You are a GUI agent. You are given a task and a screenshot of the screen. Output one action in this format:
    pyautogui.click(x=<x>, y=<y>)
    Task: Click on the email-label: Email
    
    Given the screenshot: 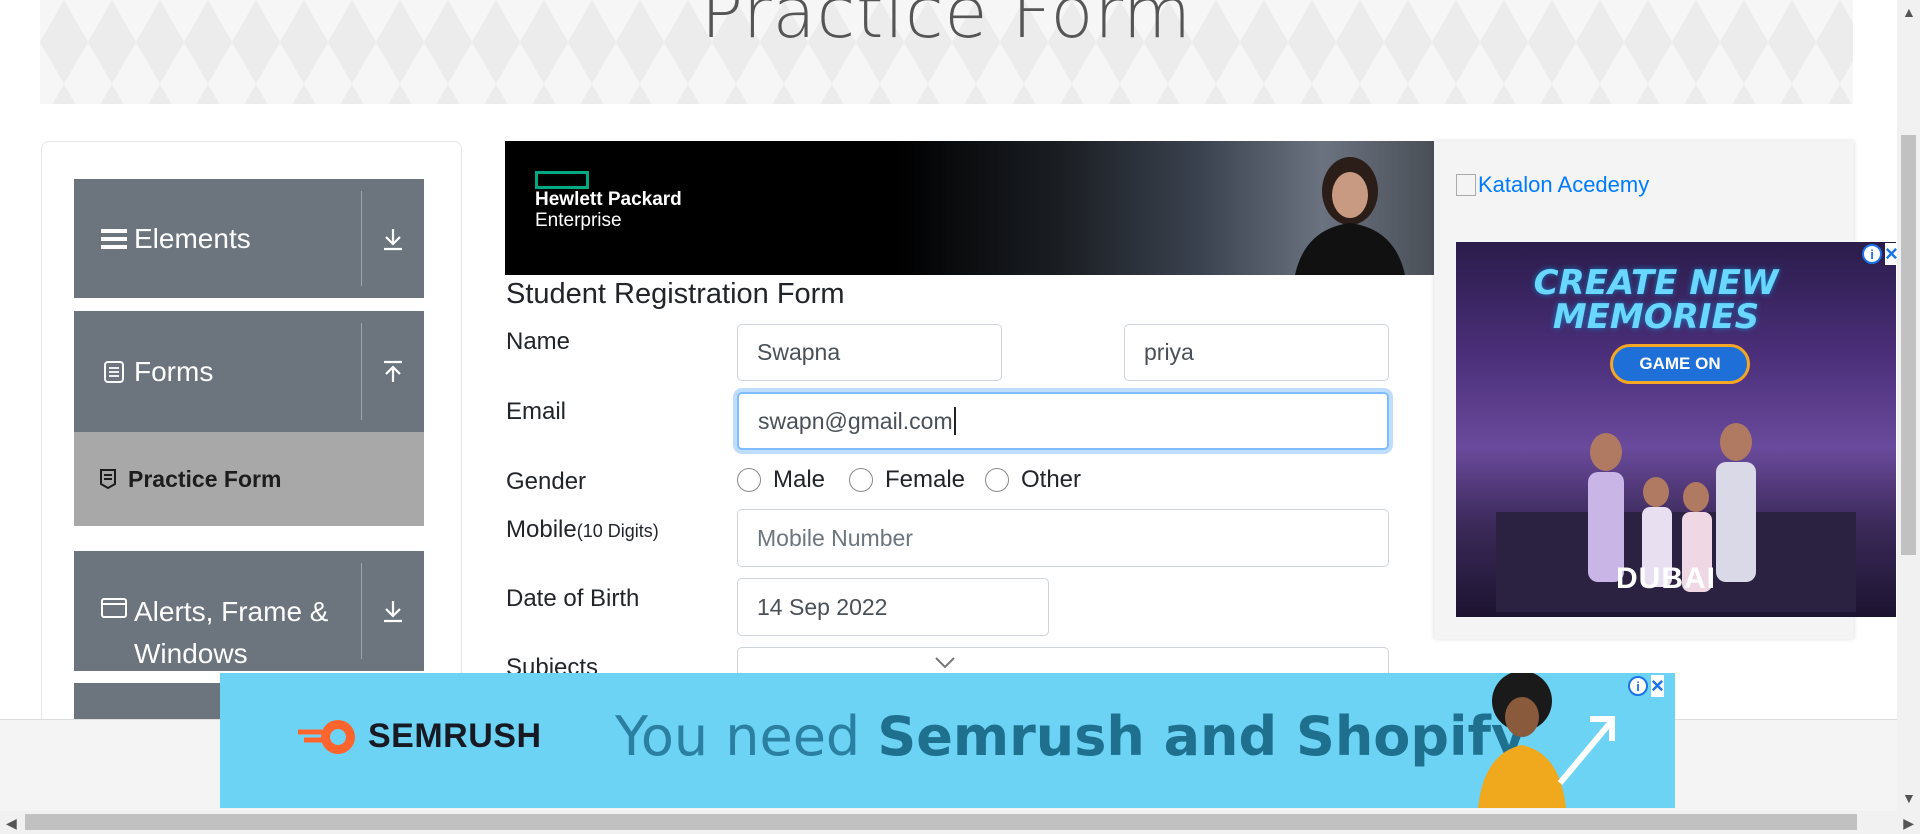 What is the action you would take?
    pyautogui.click(x=536, y=411)
    